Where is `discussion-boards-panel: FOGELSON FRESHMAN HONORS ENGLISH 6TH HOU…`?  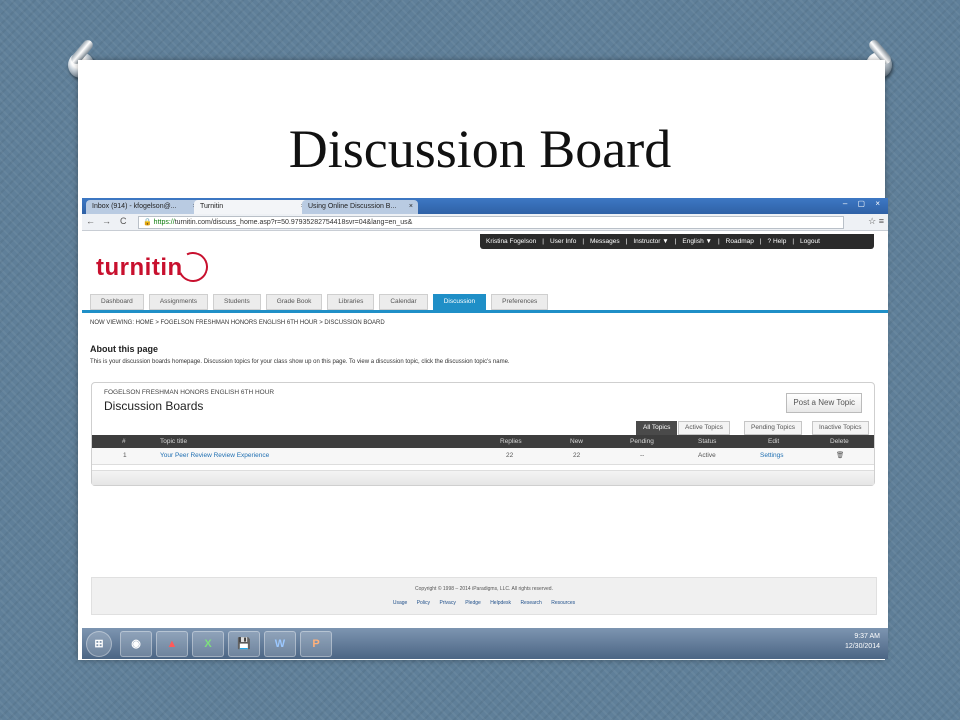 discussion-boards-panel: FOGELSON FRESHMAN HONORS ENGLISH 6TH HOU… is located at coordinates (483, 434).